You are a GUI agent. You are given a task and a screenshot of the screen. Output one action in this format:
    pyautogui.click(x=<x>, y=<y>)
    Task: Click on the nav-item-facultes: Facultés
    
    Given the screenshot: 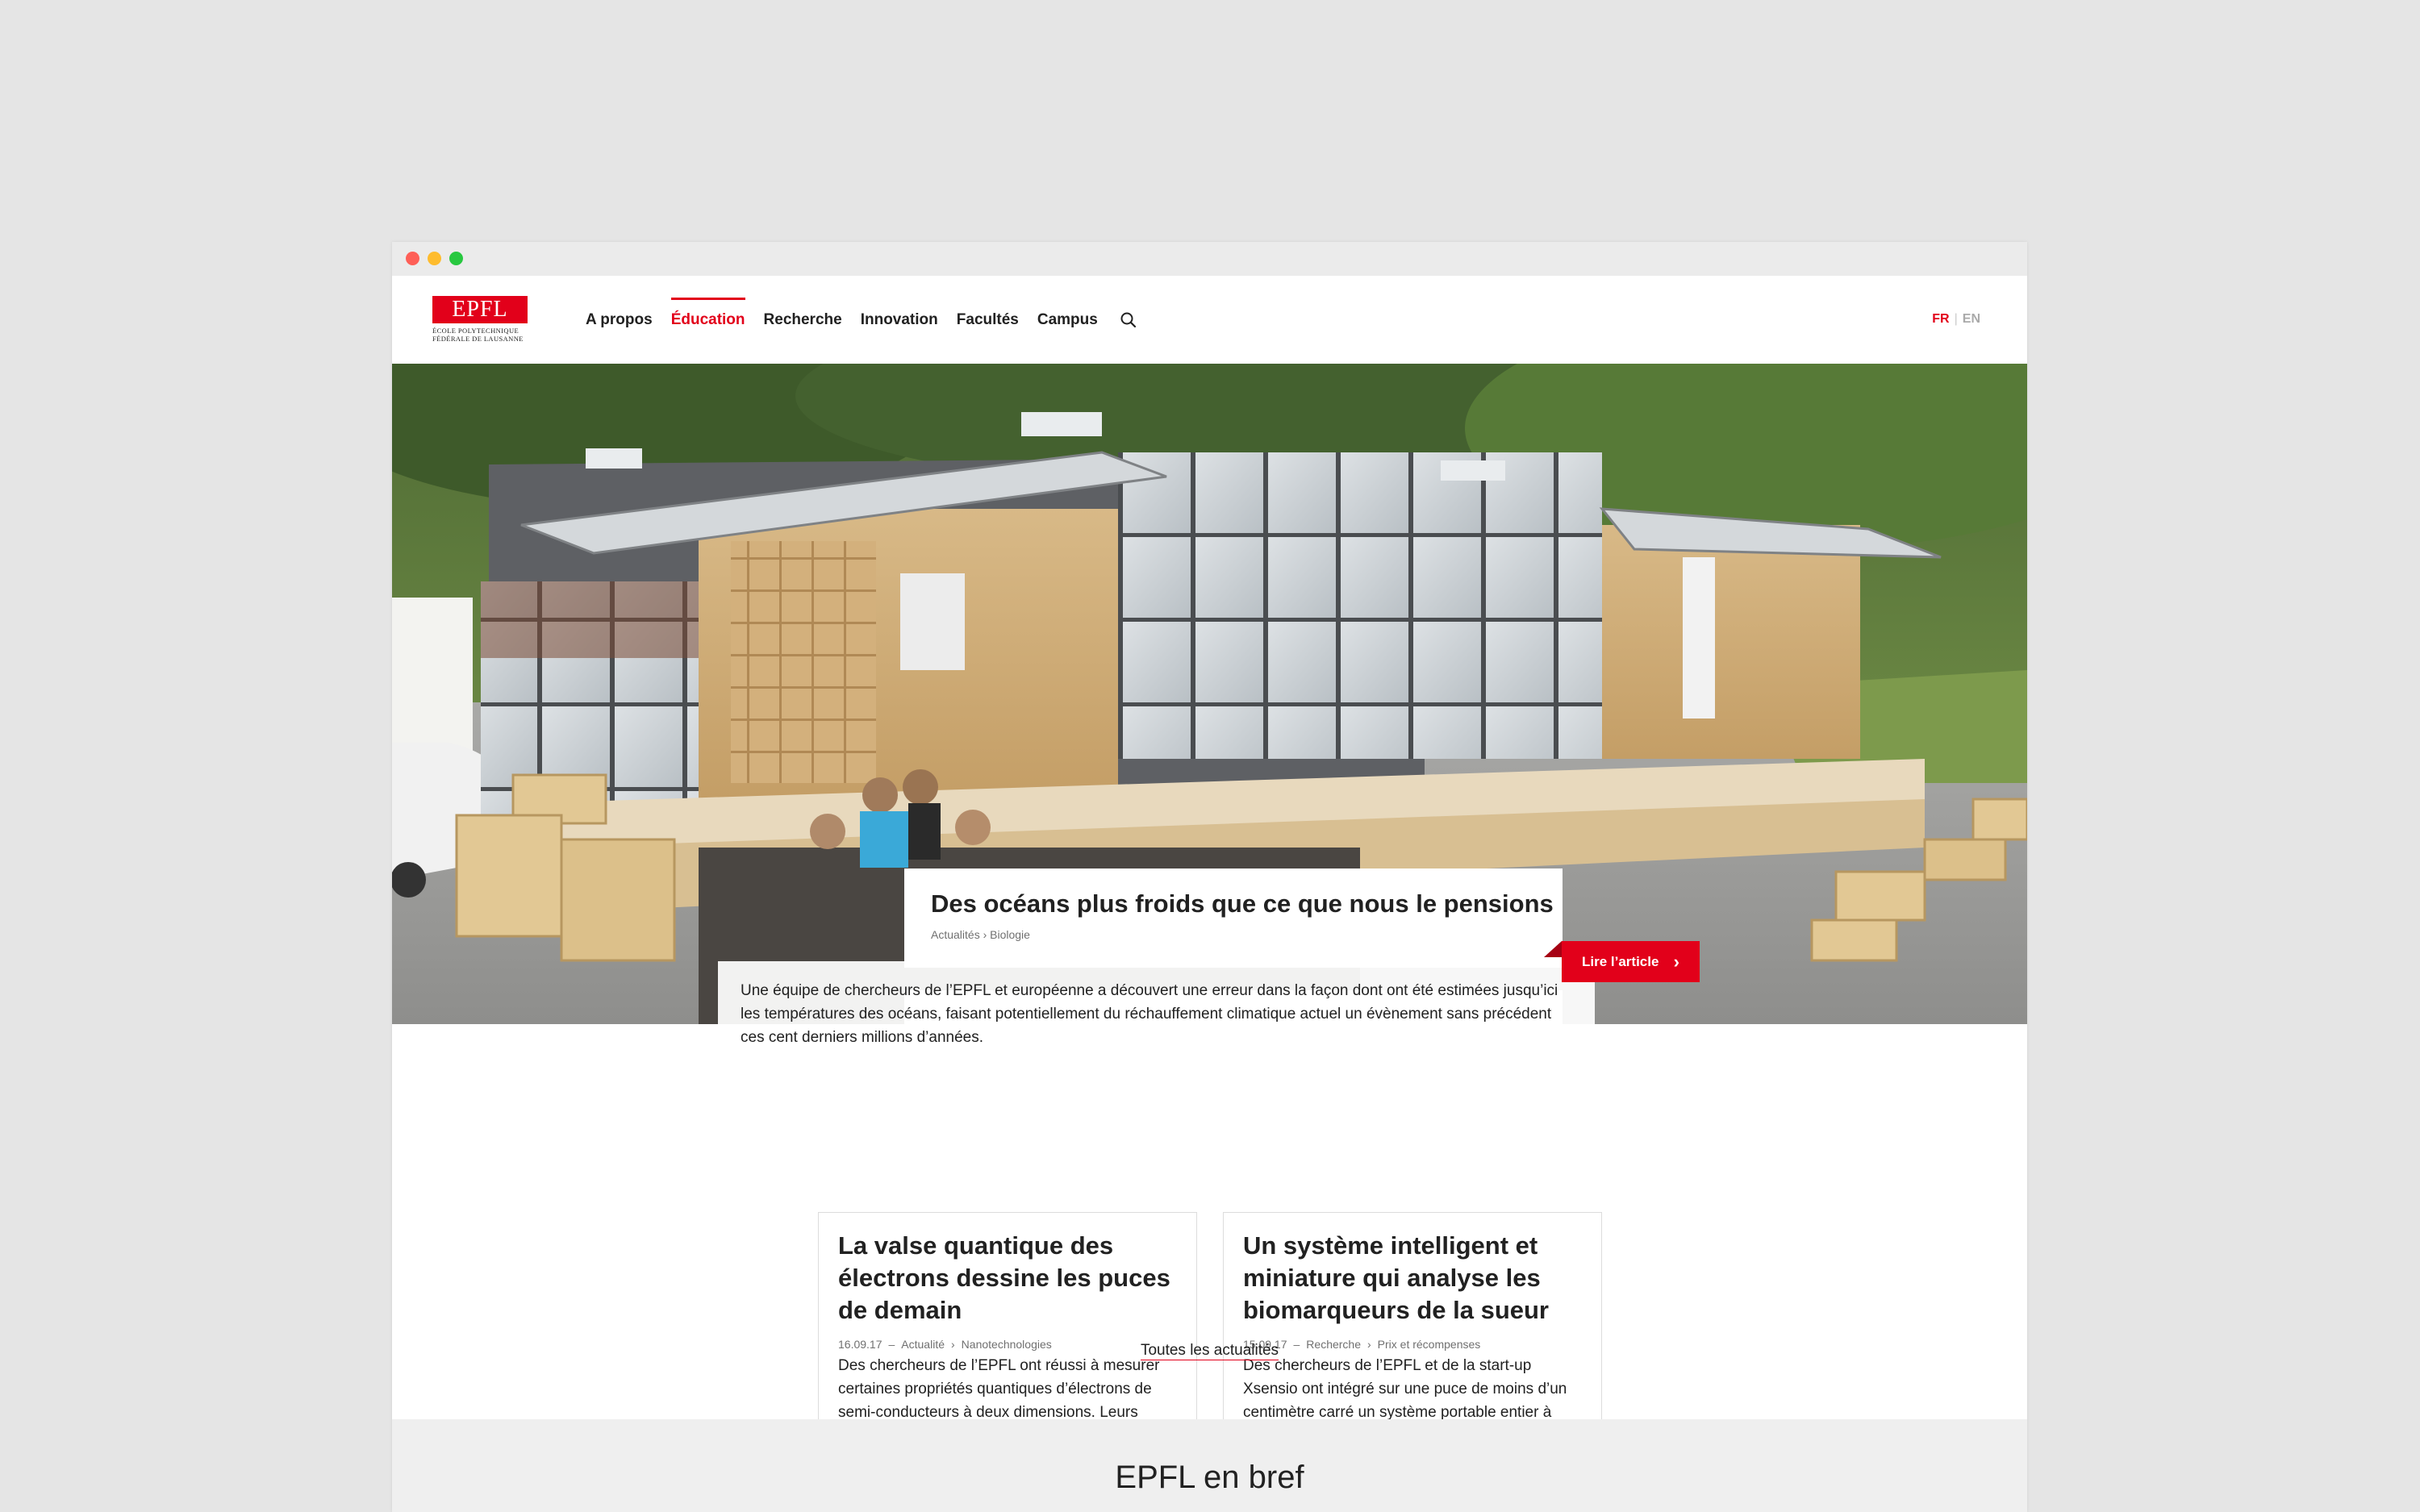 What is the action you would take?
    pyautogui.click(x=988, y=320)
    